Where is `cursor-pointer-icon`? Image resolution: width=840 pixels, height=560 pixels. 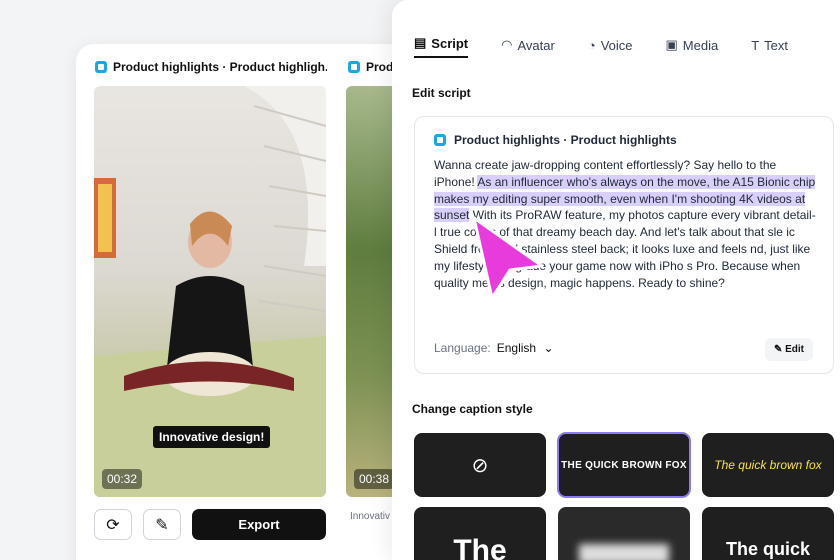
cursor-pointer-icon is located at coordinates (508, 258).